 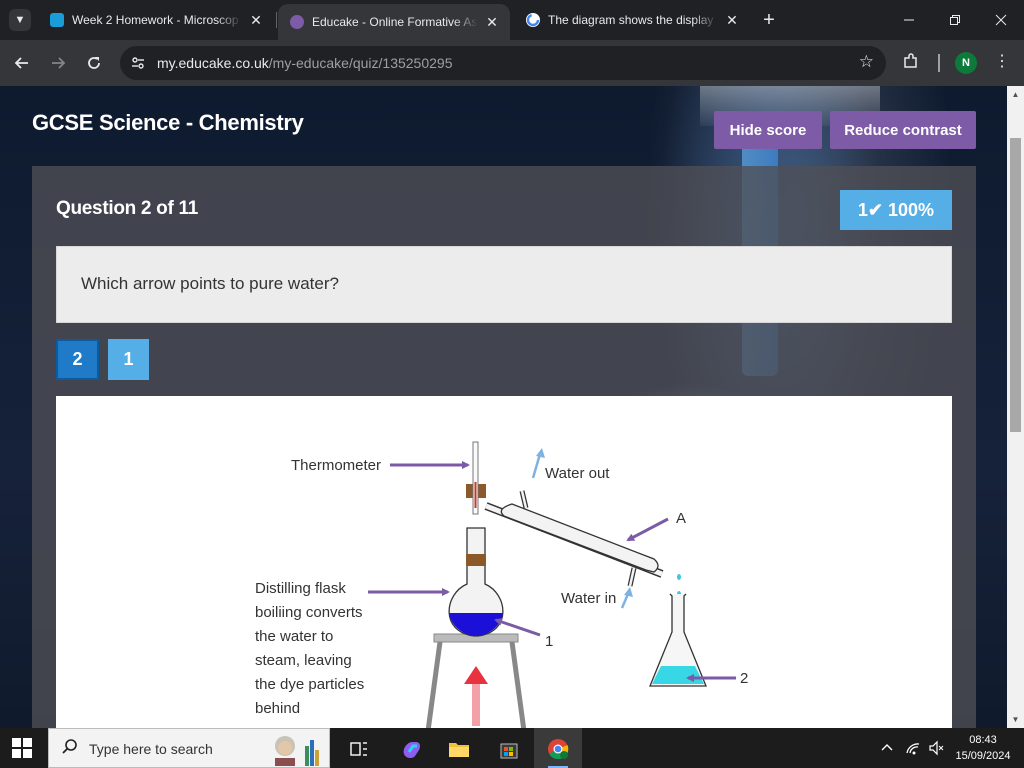 I want to click on new-tab-icon: +, so click(x=769, y=20).